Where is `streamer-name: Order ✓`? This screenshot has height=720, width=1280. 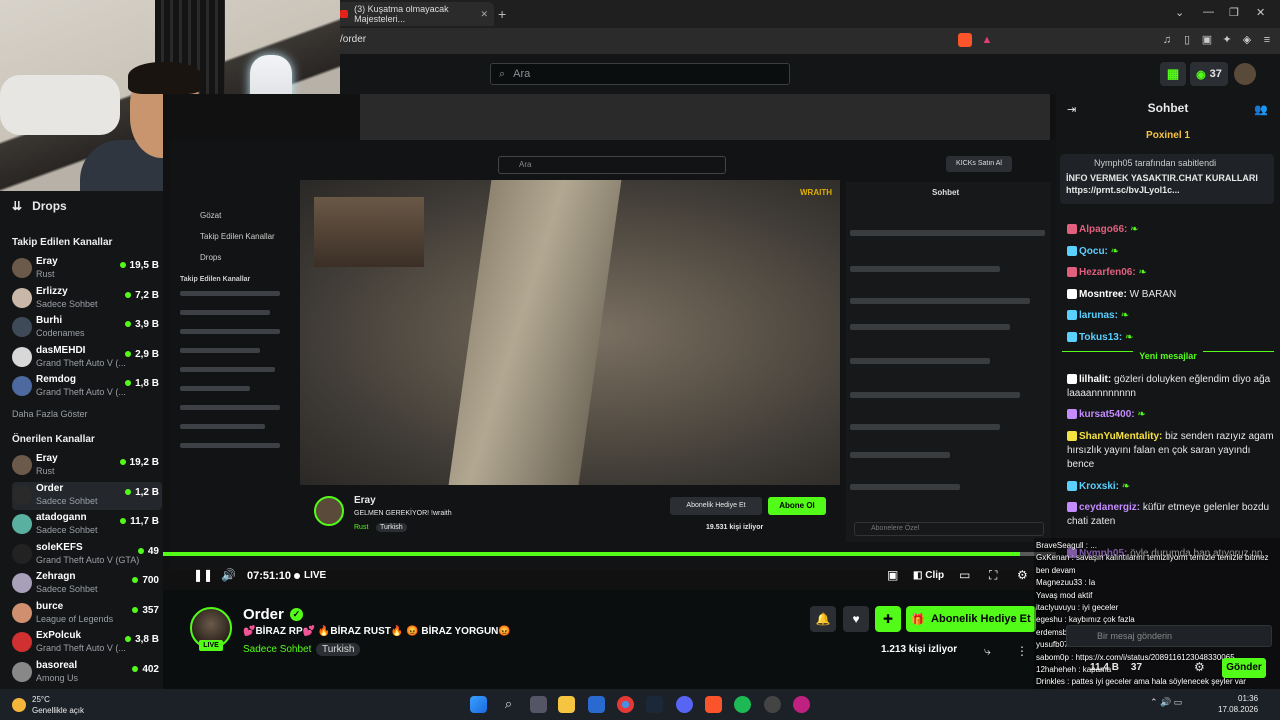
streamer-name: Order ✓ is located at coordinates (273, 614).